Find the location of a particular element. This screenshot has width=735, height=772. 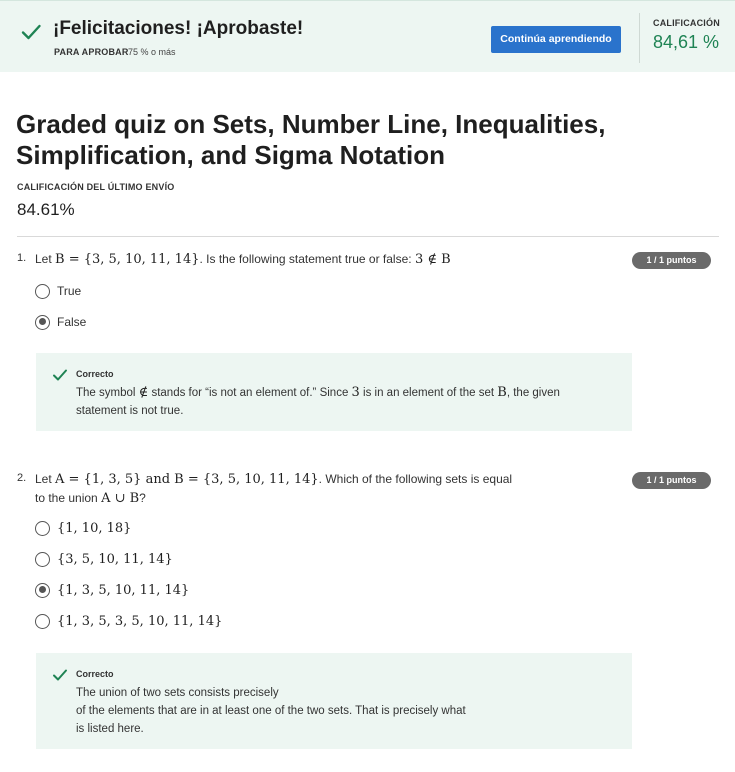

feedback-text: The union of two sets consists precisely is located at coordinates (177, 693).